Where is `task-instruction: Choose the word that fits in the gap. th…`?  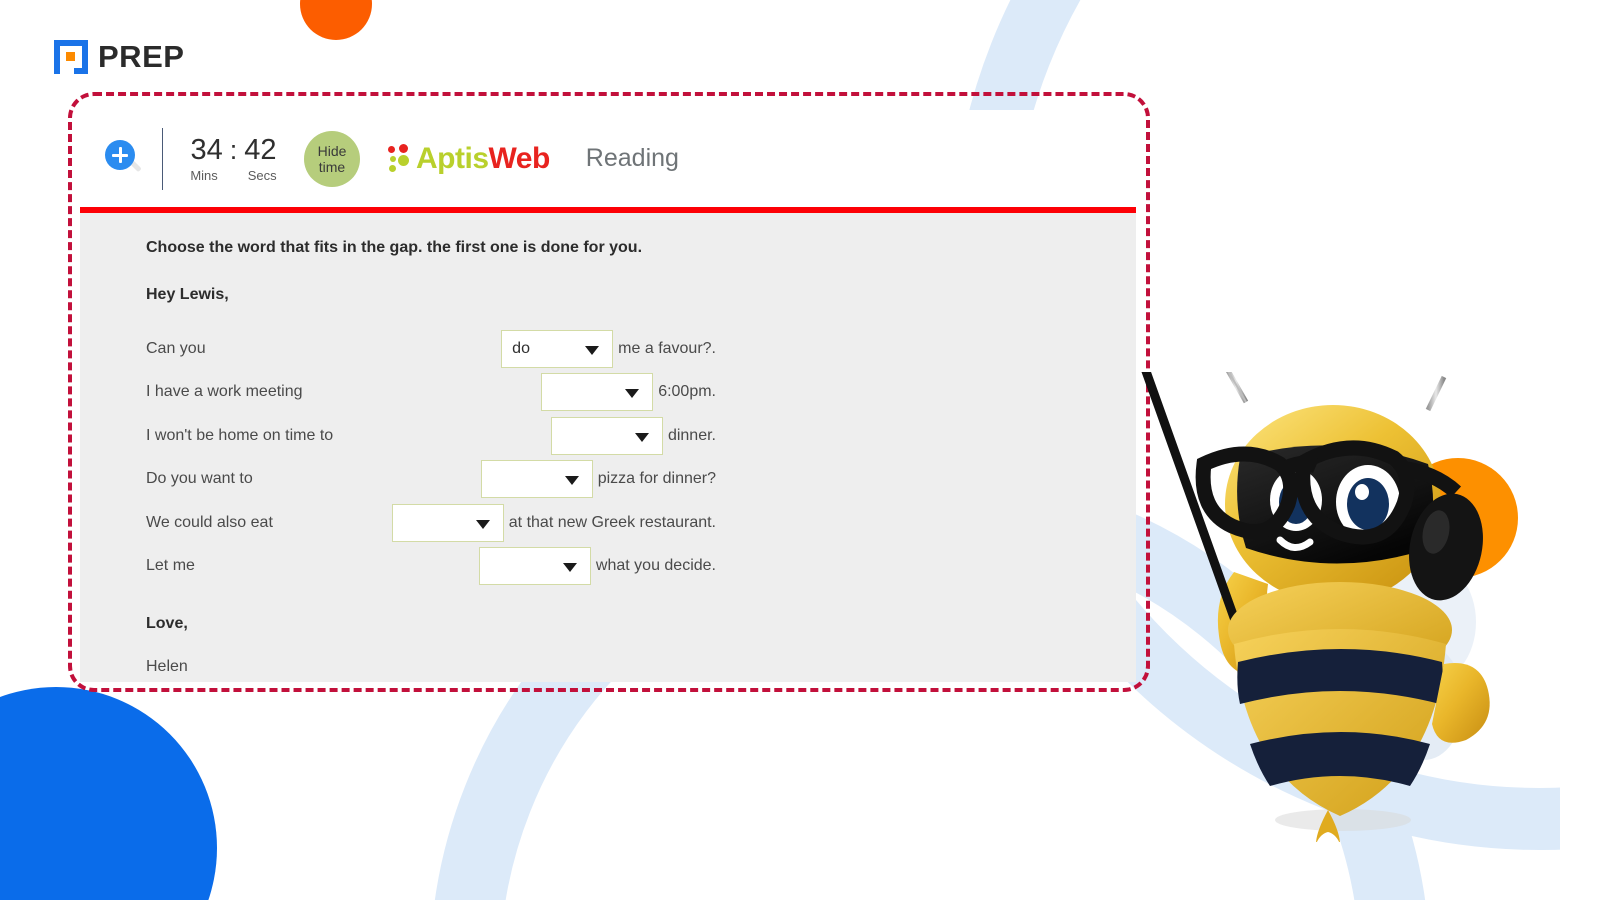
task-instruction: Choose the word that fits in the gap. th… is located at coordinates (394, 247).